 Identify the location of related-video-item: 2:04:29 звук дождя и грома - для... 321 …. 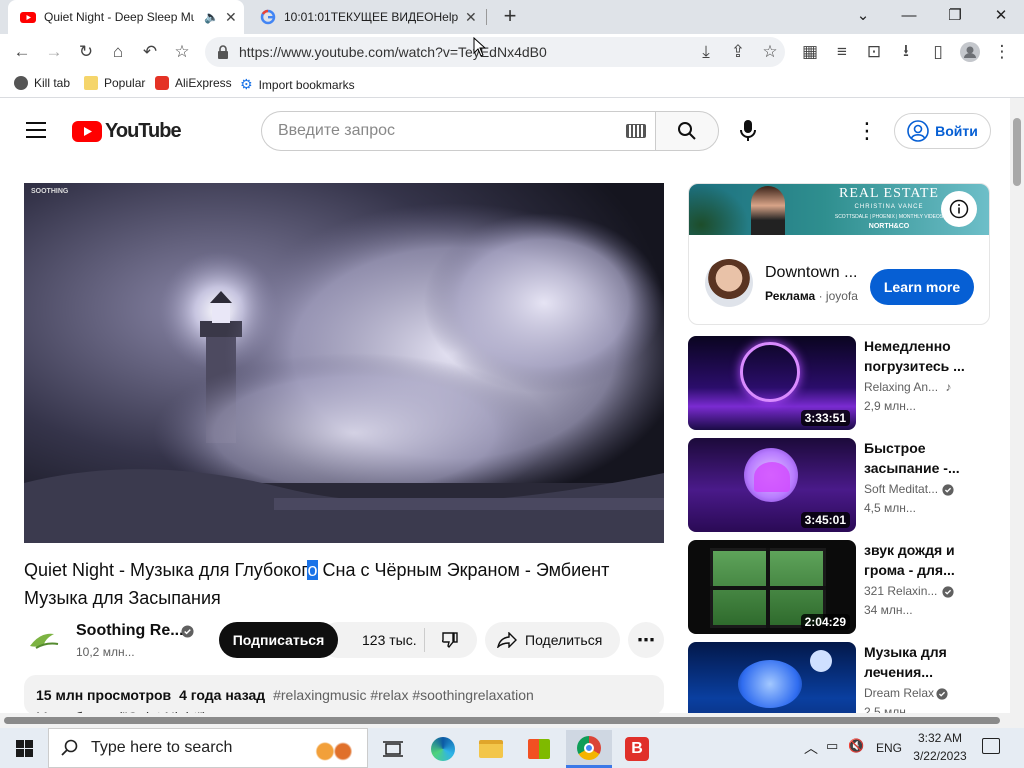
(839, 588).